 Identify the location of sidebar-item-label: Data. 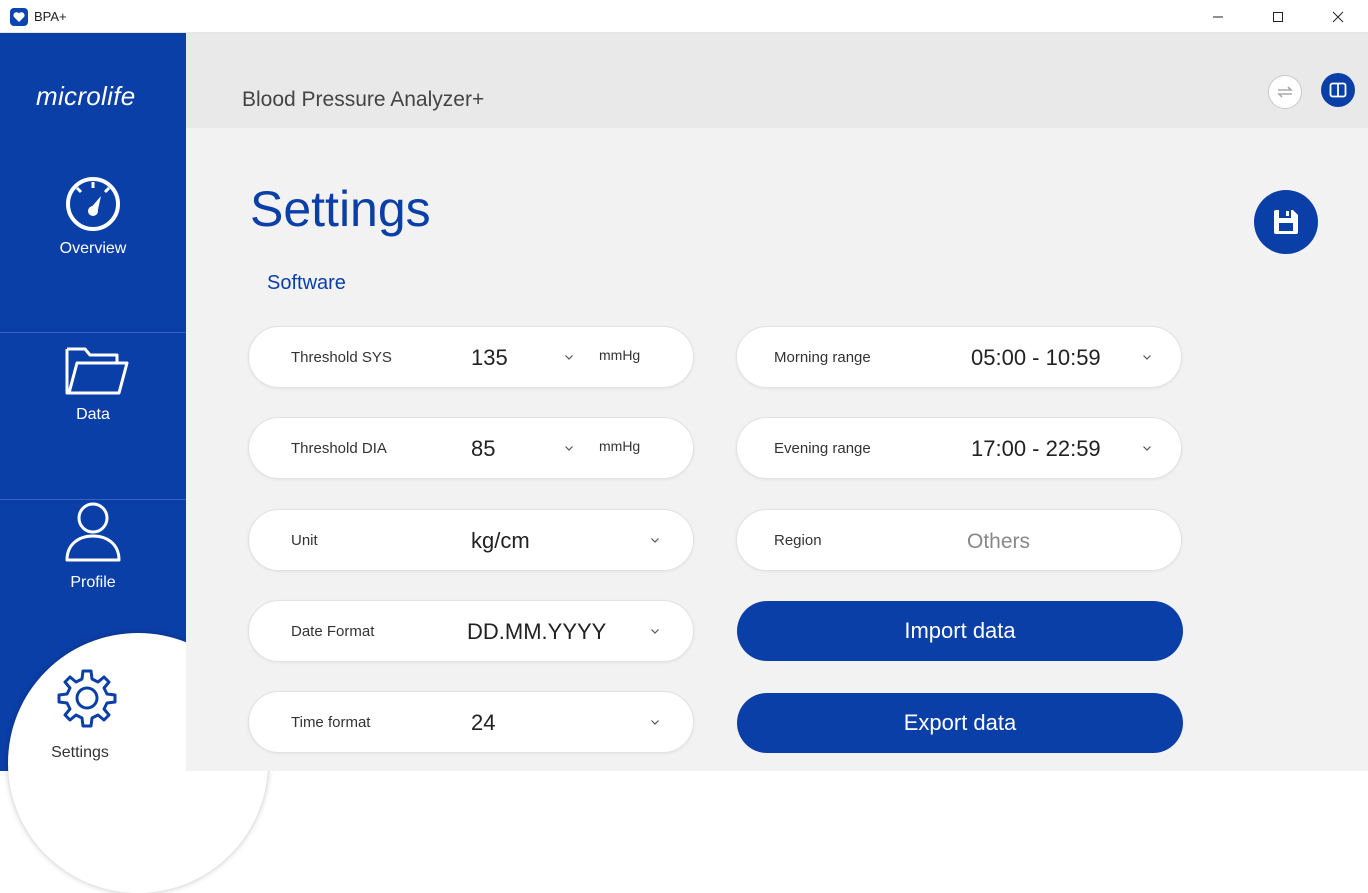
(93, 414).